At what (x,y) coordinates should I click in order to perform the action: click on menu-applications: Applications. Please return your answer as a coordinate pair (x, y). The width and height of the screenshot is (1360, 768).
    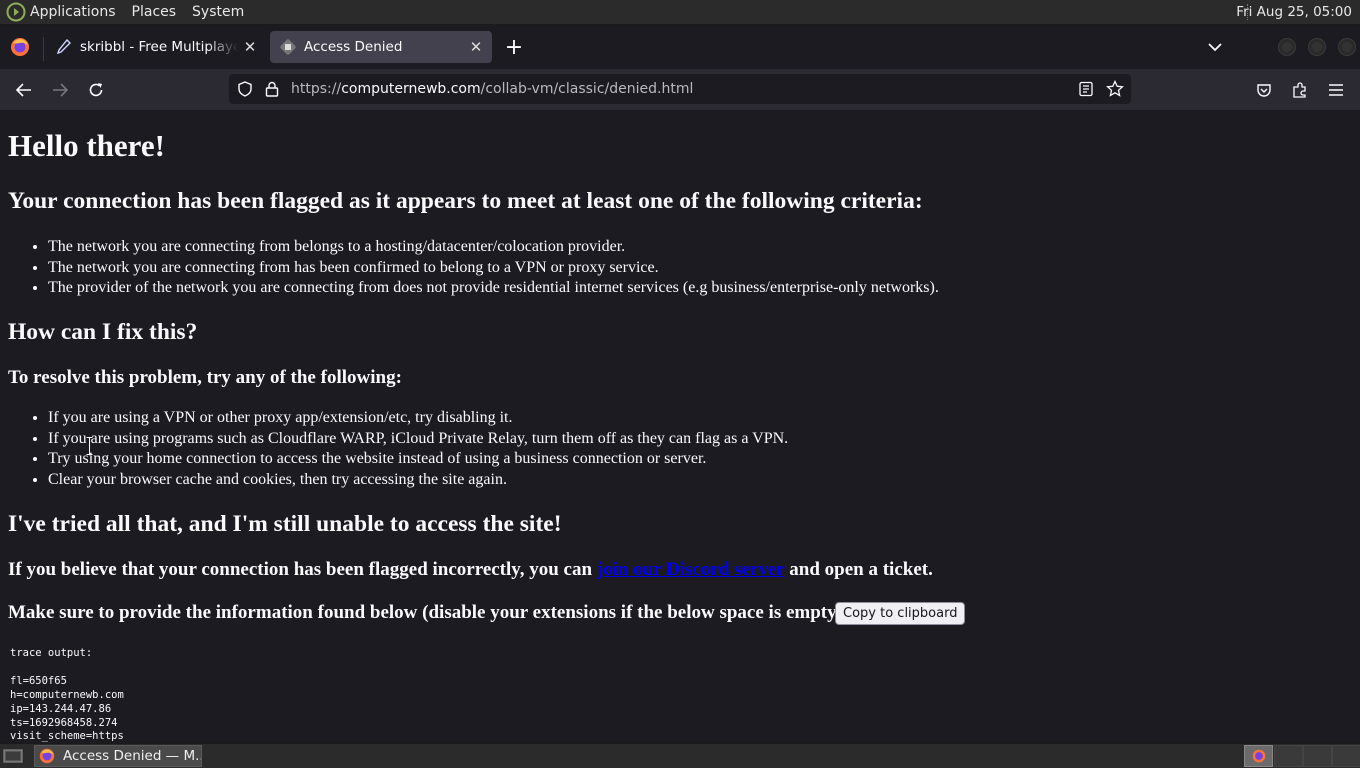
    Looking at the image, I should click on (75, 12).